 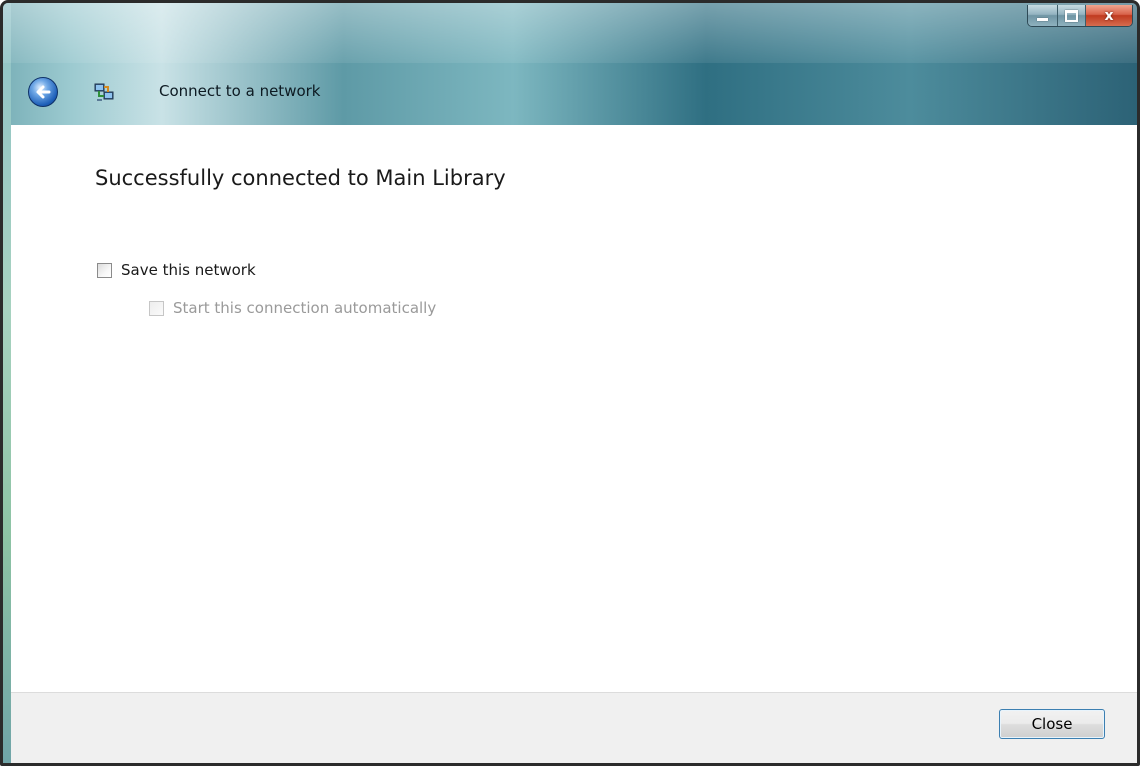 I want to click on close-icon: x, so click(x=1109, y=15).